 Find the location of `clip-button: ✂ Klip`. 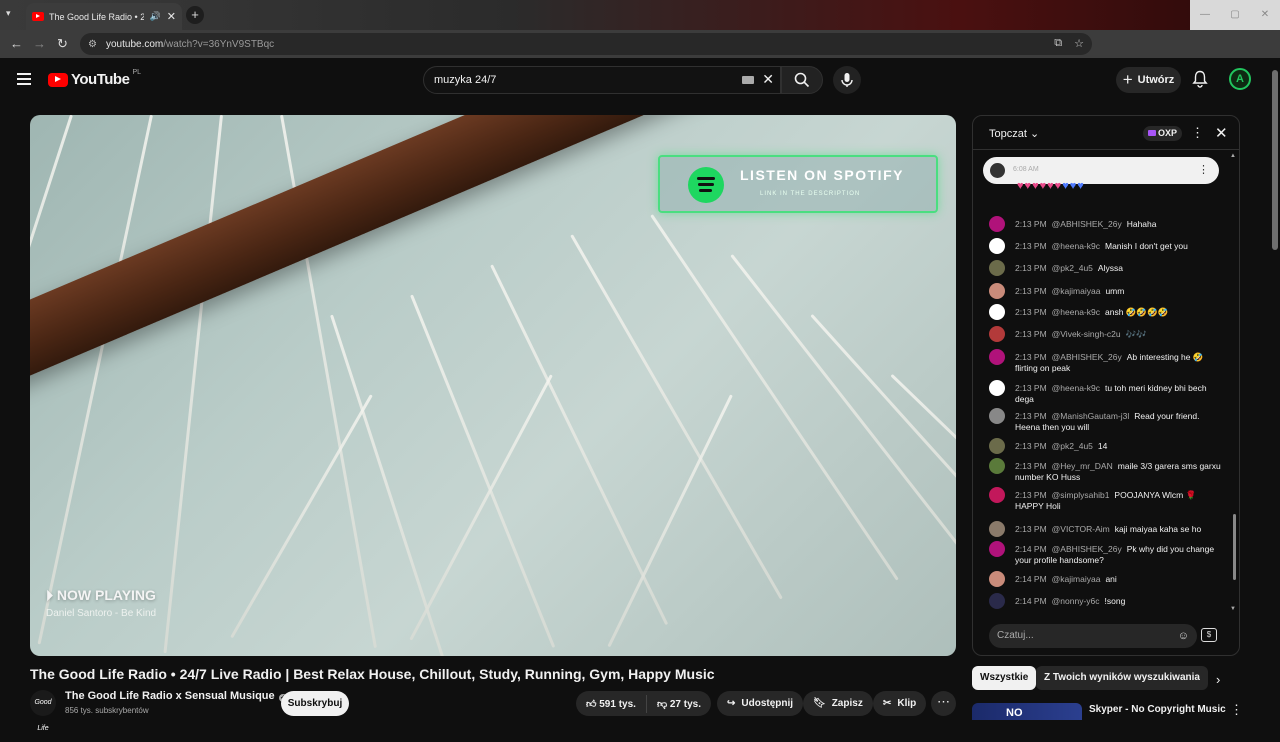

clip-button: ✂ Klip is located at coordinates (900, 703).